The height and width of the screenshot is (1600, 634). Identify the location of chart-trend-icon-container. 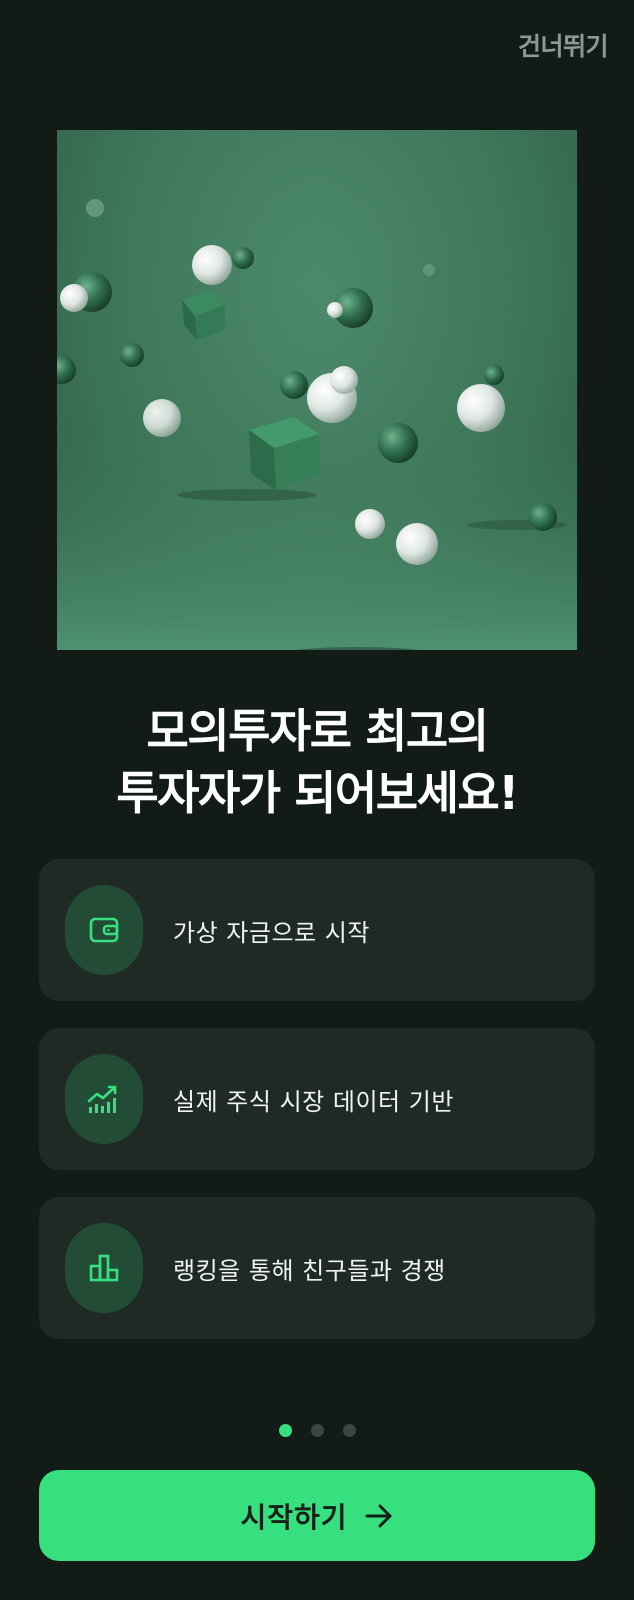
(104, 1099).